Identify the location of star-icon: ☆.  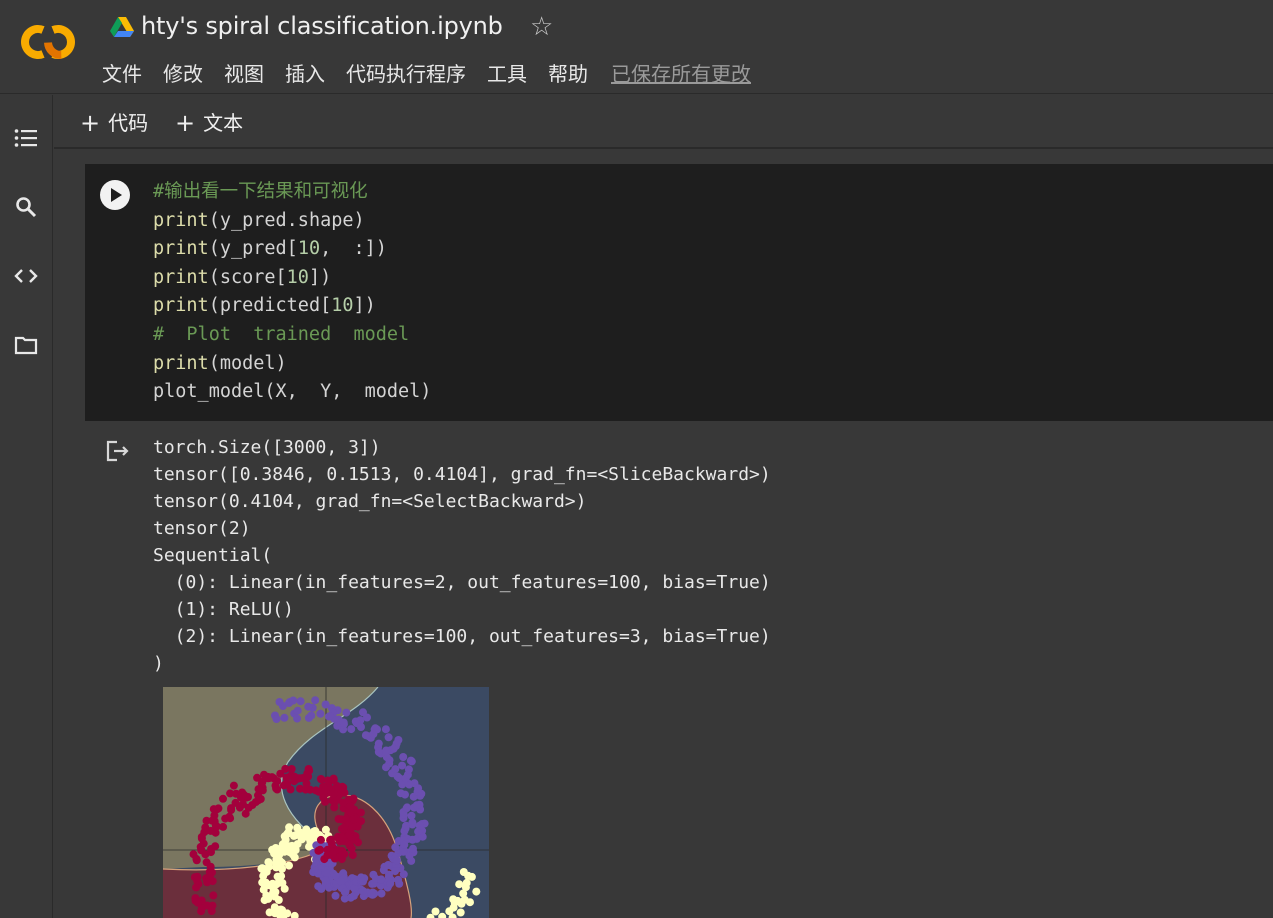
(541, 27).